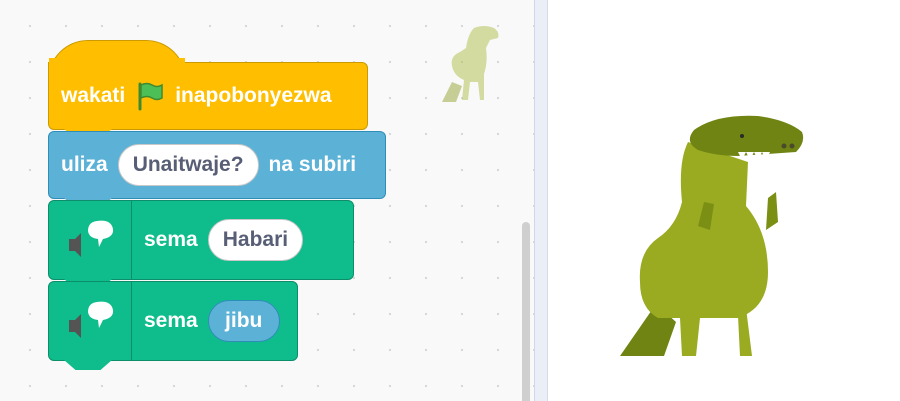  What do you see at coordinates (88, 365) in the screenshot?
I see `say-block-2-notch` at bounding box center [88, 365].